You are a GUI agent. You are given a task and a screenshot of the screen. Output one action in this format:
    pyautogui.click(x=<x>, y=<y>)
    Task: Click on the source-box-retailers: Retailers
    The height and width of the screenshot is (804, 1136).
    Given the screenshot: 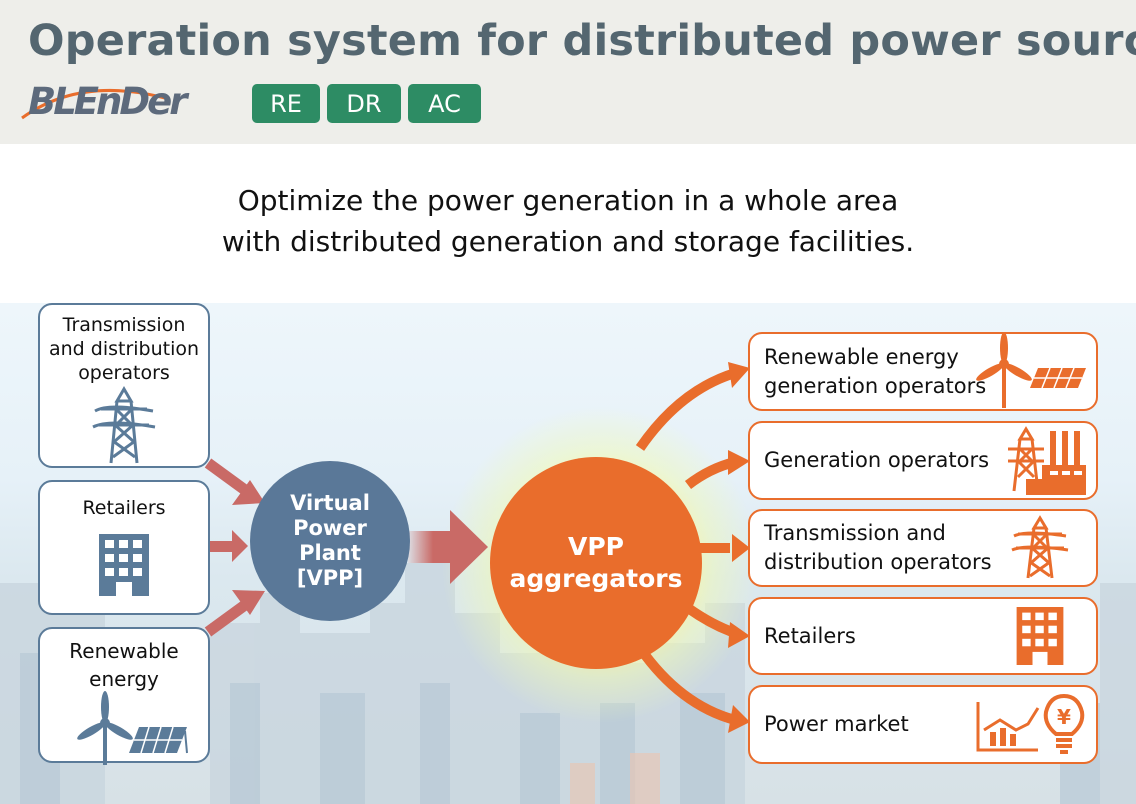 What is the action you would take?
    pyautogui.click(x=124, y=547)
    